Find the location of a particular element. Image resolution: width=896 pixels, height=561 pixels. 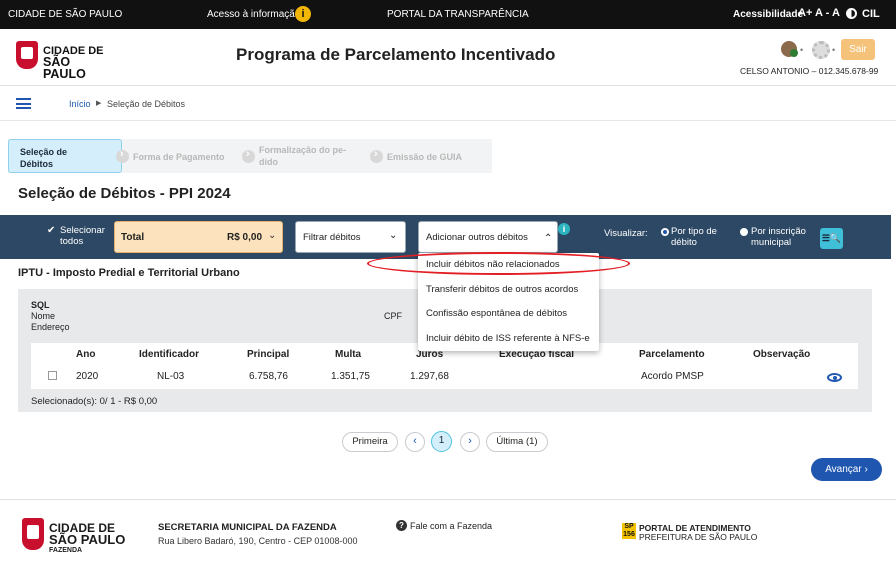

selection-summary: Selecionado(s): 0/ 1 - R$ 0,00 is located at coordinates (94, 401).